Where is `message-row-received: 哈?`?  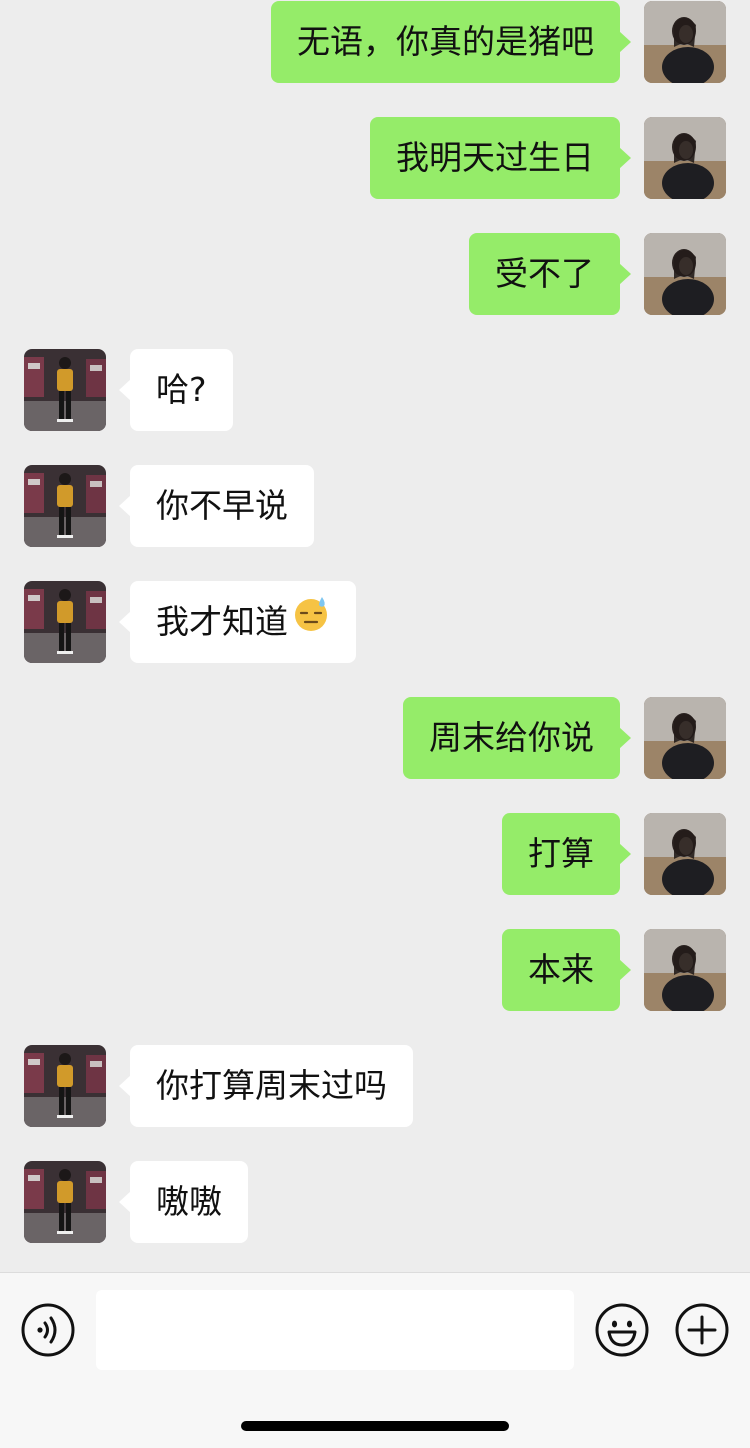 message-row-received: 哈? is located at coordinates (375, 390).